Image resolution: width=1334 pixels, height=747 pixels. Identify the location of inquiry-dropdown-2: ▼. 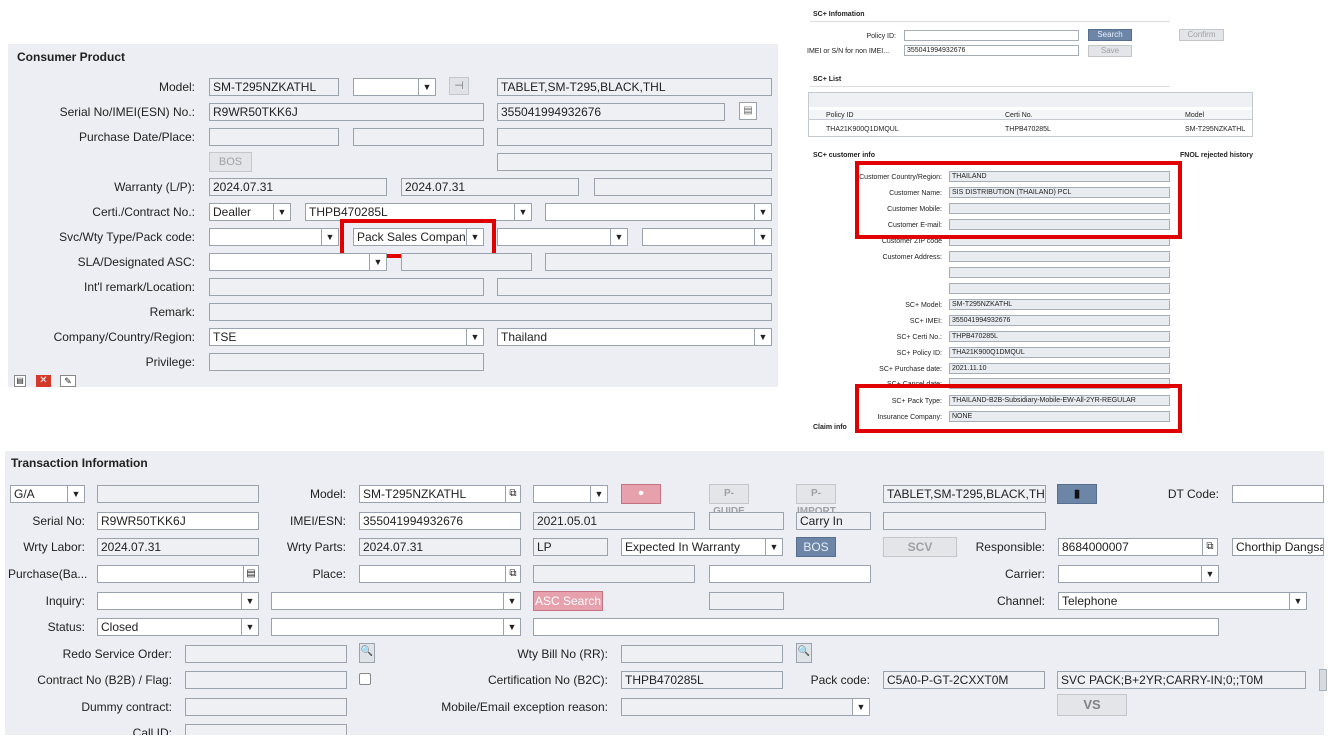
(396, 601).